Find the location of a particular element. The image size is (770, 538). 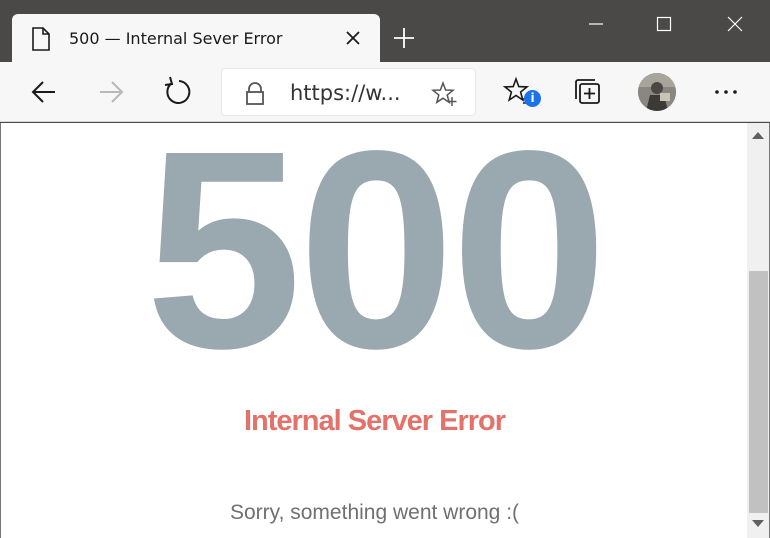

scroll-down-icon is located at coordinates (758, 523).